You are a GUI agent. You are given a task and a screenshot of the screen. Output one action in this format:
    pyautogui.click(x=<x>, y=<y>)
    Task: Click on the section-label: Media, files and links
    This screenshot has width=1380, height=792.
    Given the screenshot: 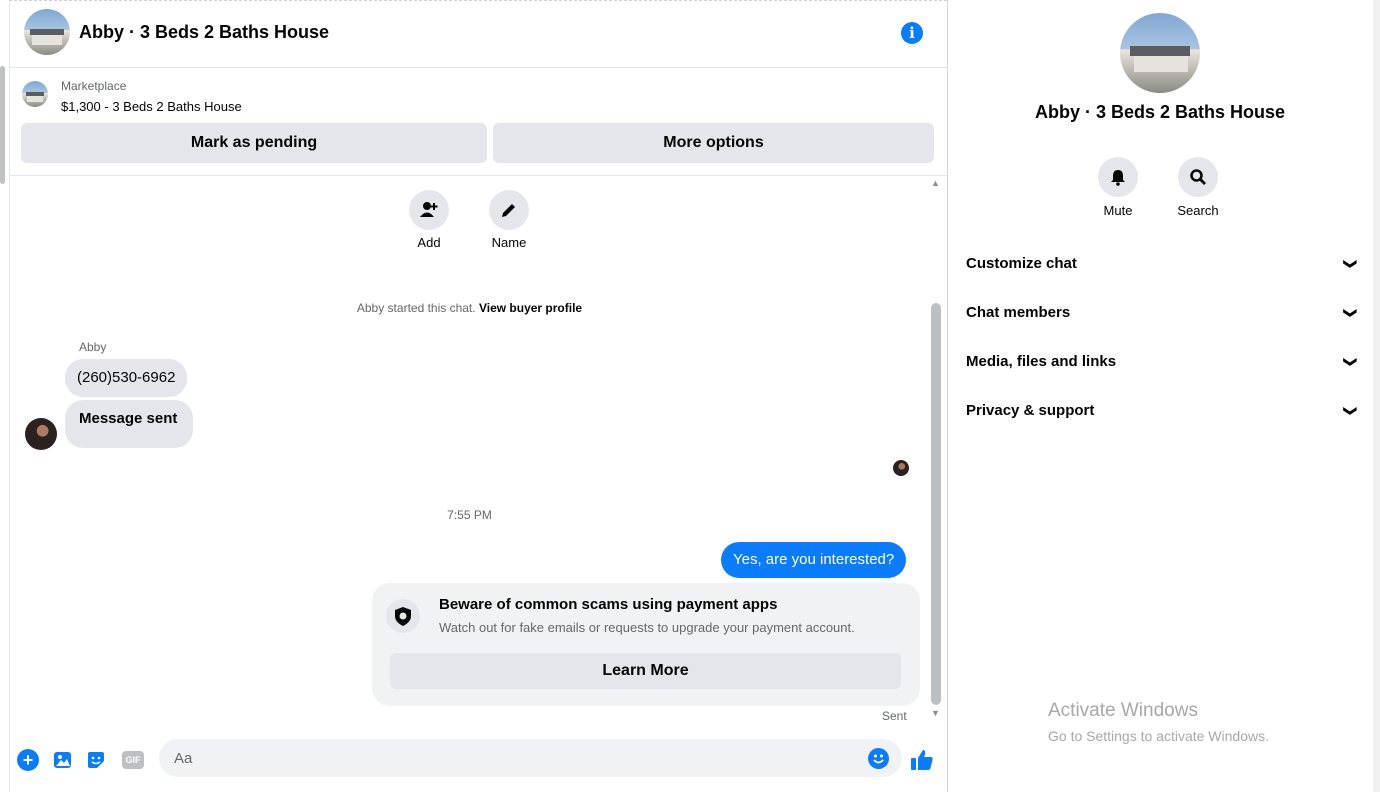 What is the action you would take?
    pyautogui.click(x=1041, y=361)
    